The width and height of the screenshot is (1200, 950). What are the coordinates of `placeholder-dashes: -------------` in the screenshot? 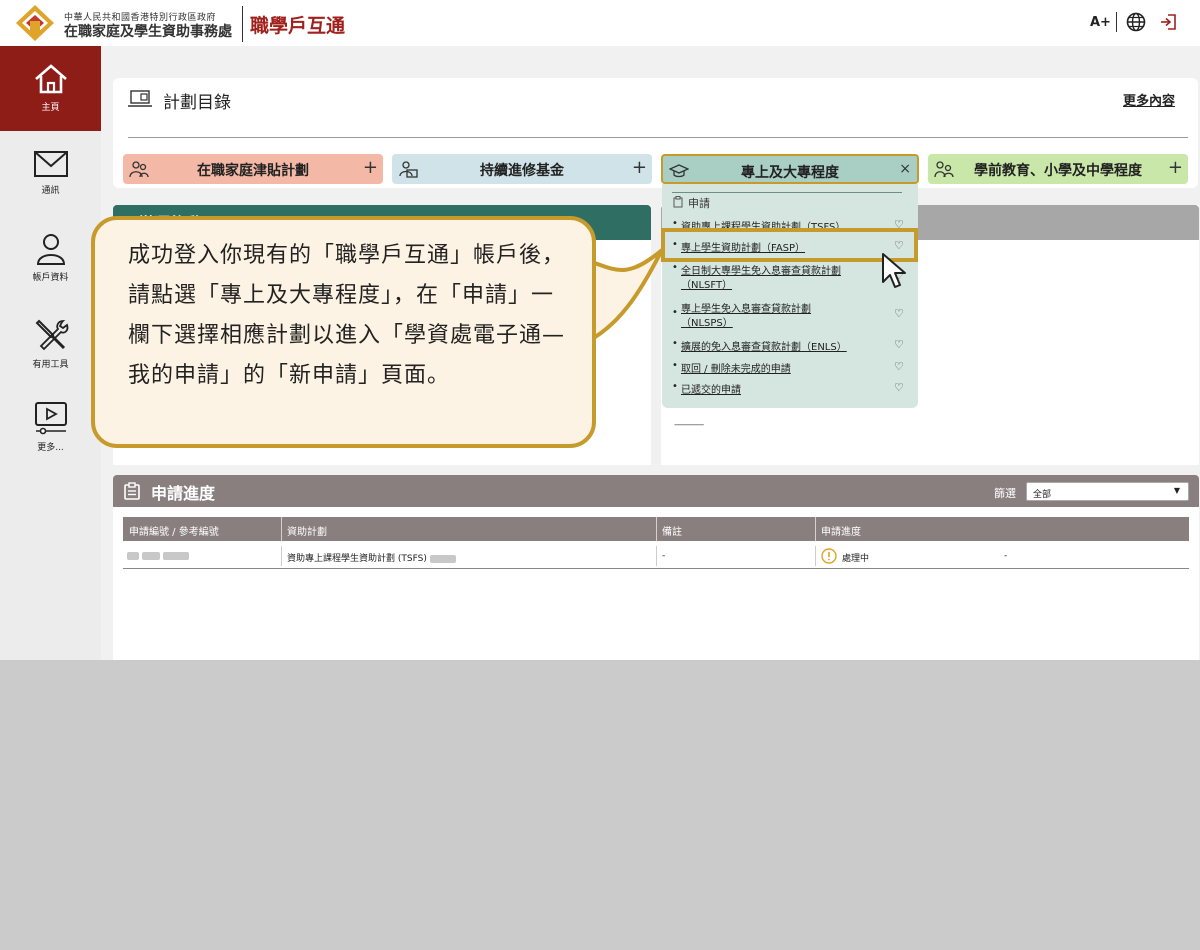 It's located at (689, 425).